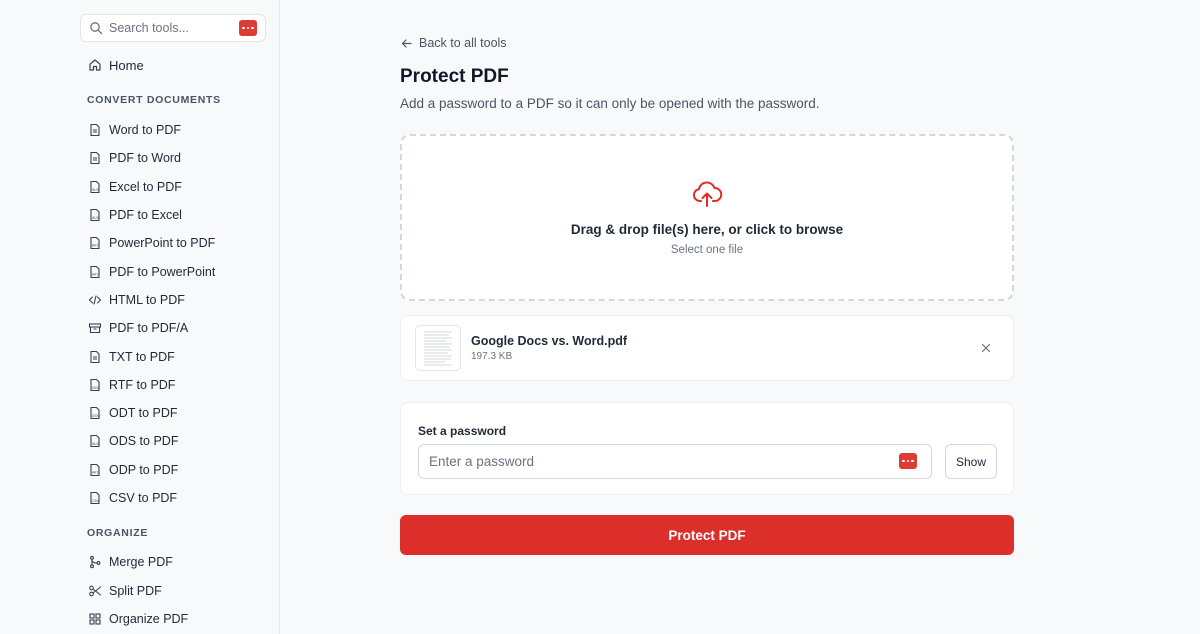 This screenshot has height=634, width=1200. What do you see at coordinates (145, 130) in the screenshot?
I see `sidebar-item-label: Word to PDF` at bounding box center [145, 130].